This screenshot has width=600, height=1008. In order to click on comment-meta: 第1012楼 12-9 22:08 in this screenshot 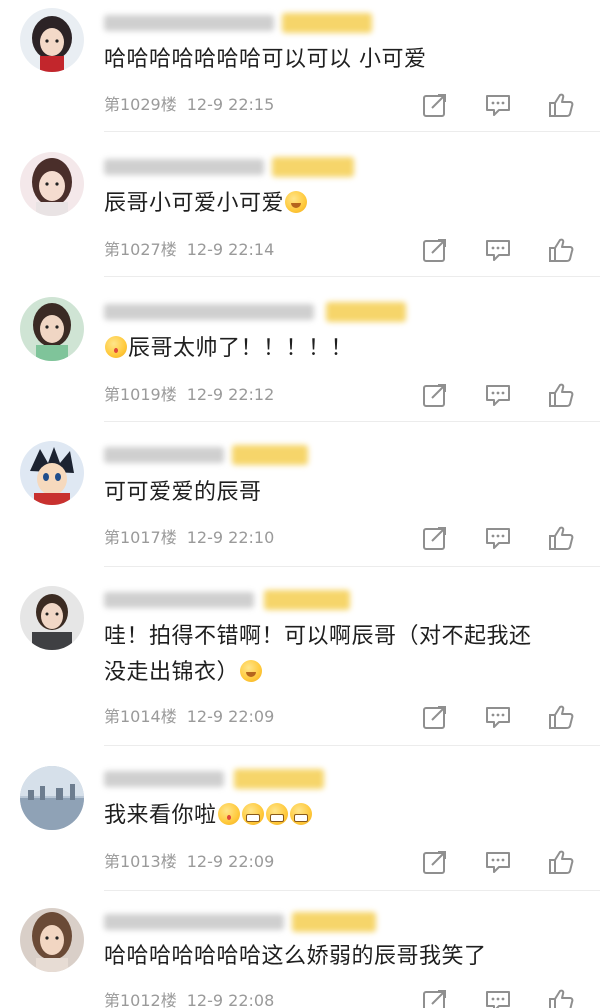, I will do `click(189, 999)`.